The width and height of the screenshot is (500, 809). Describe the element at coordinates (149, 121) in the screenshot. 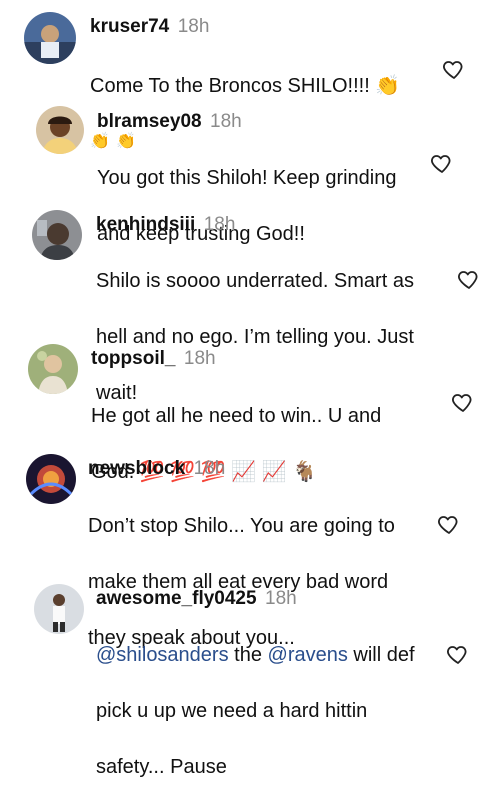

I see `username: blramsey08` at that location.